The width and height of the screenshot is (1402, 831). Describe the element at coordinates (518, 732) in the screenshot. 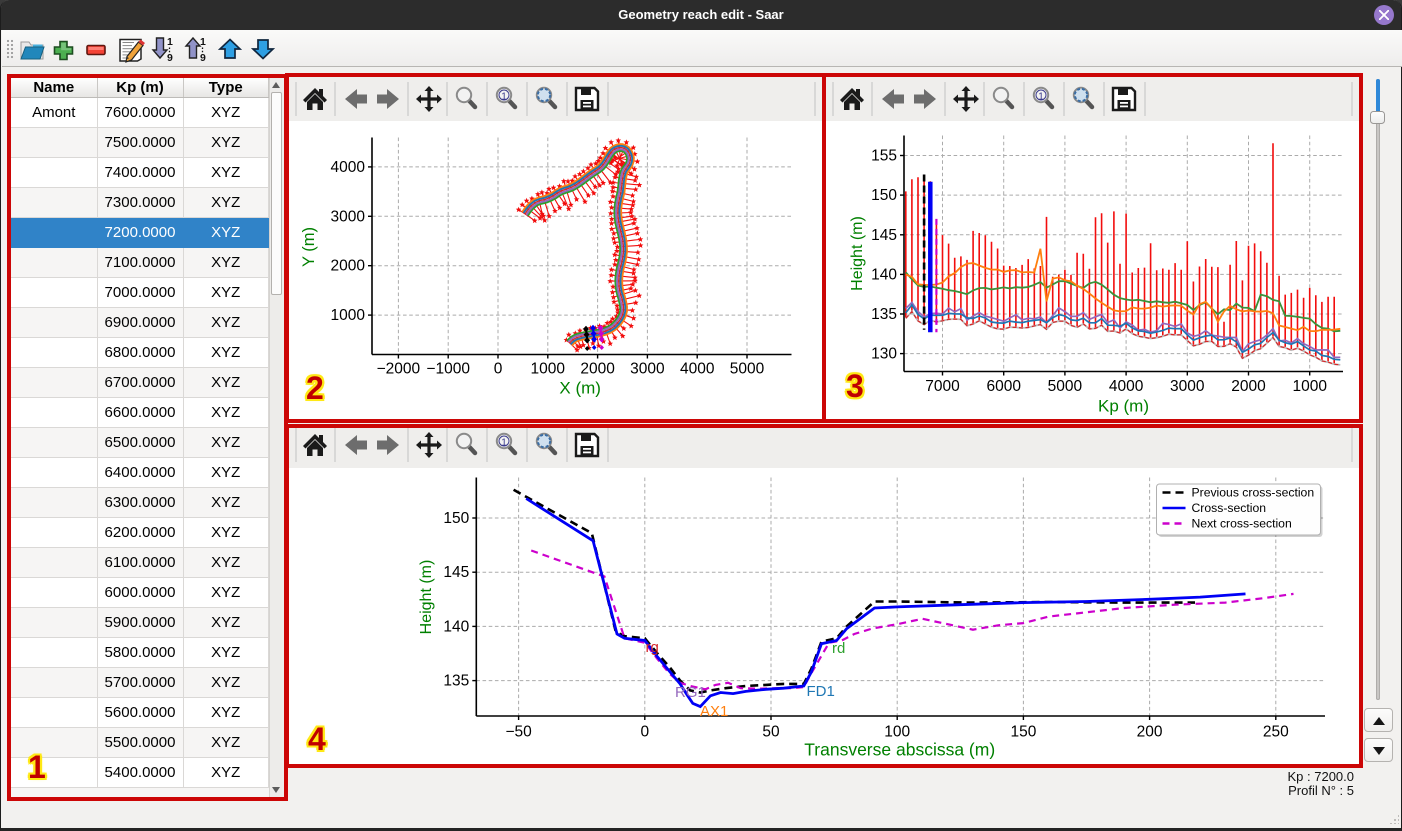

I see `svg-text: −50` at that location.